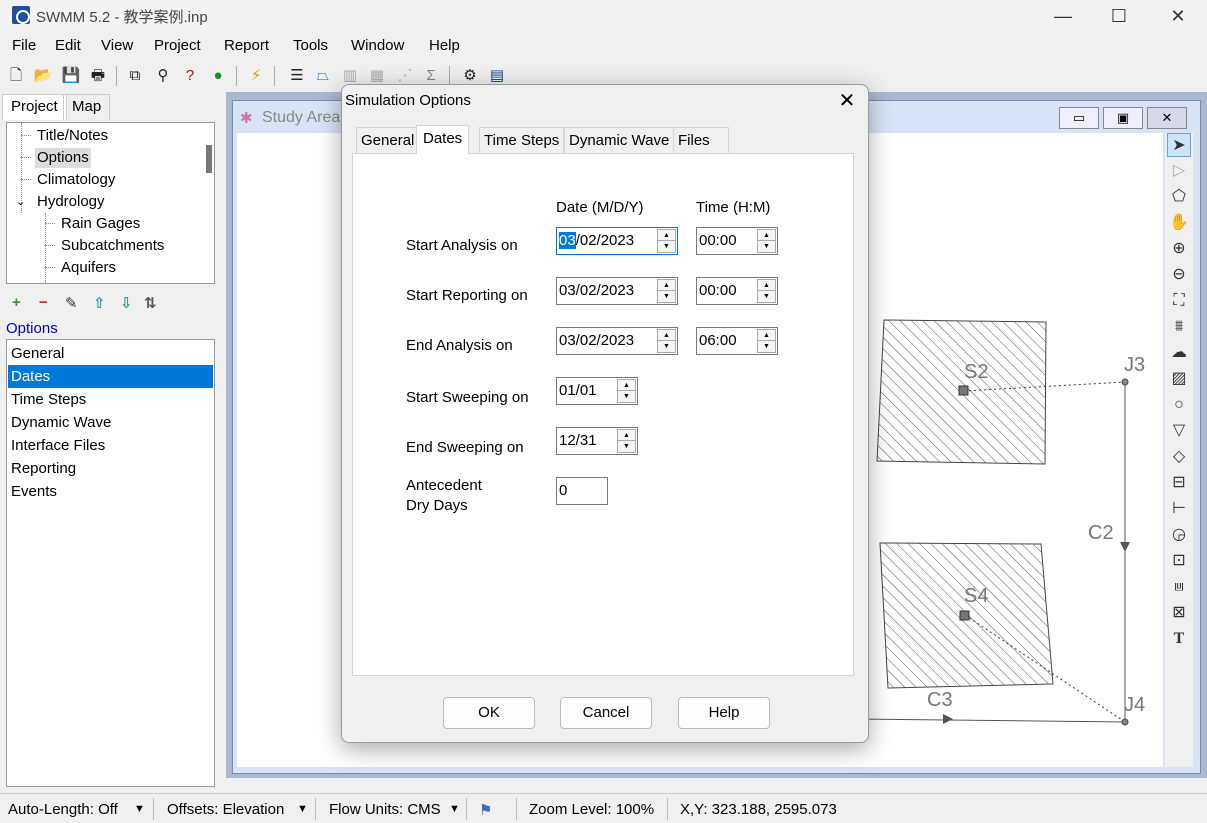 The image size is (1207, 823). I want to click on cancel-button: Cancel, so click(606, 713).